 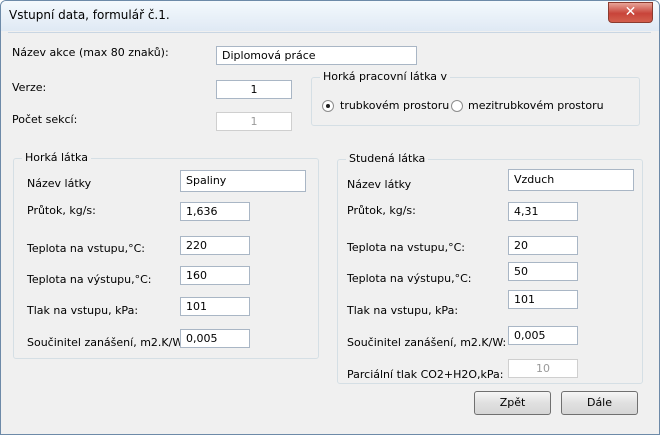 What do you see at coordinates (599, 403) in the screenshot?
I see `next-button: Dále` at bounding box center [599, 403].